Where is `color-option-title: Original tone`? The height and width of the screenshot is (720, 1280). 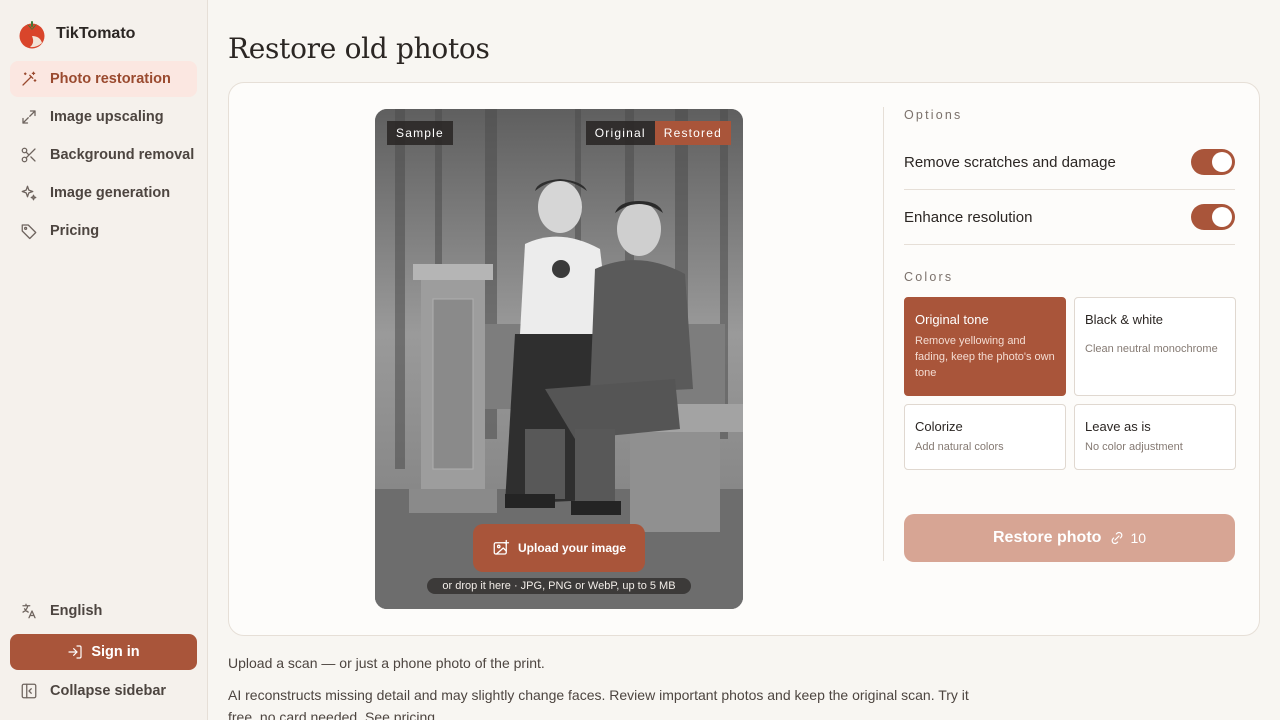 color-option-title: Original tone is located at coordinates (952, 319).